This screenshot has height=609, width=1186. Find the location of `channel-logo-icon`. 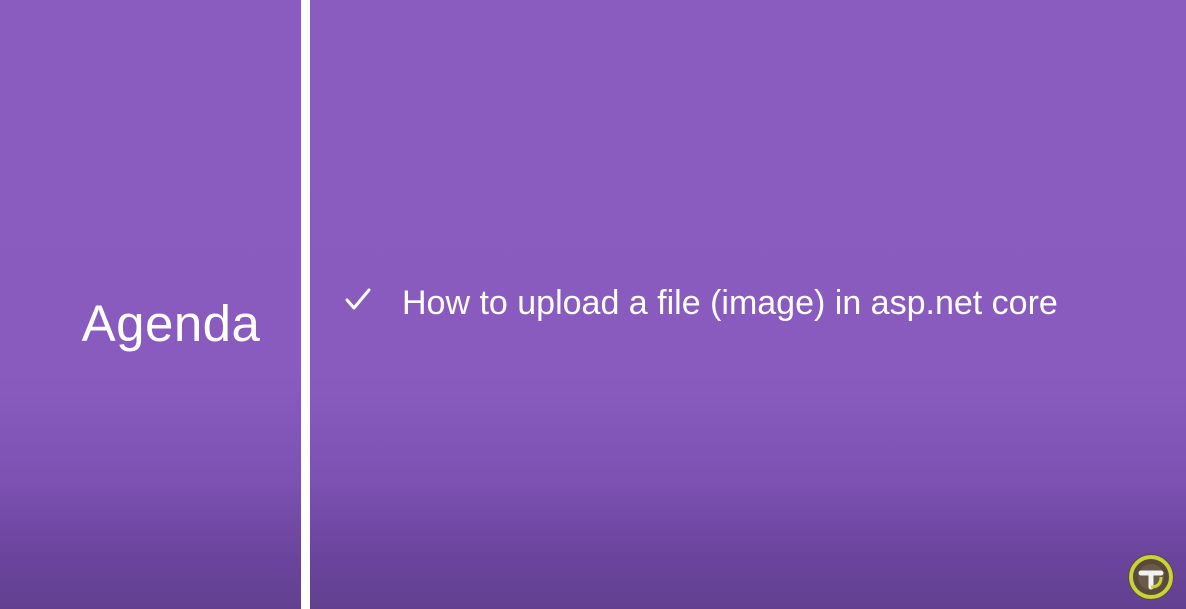

channel-logo-icon is located at coordinates (1151, 577).